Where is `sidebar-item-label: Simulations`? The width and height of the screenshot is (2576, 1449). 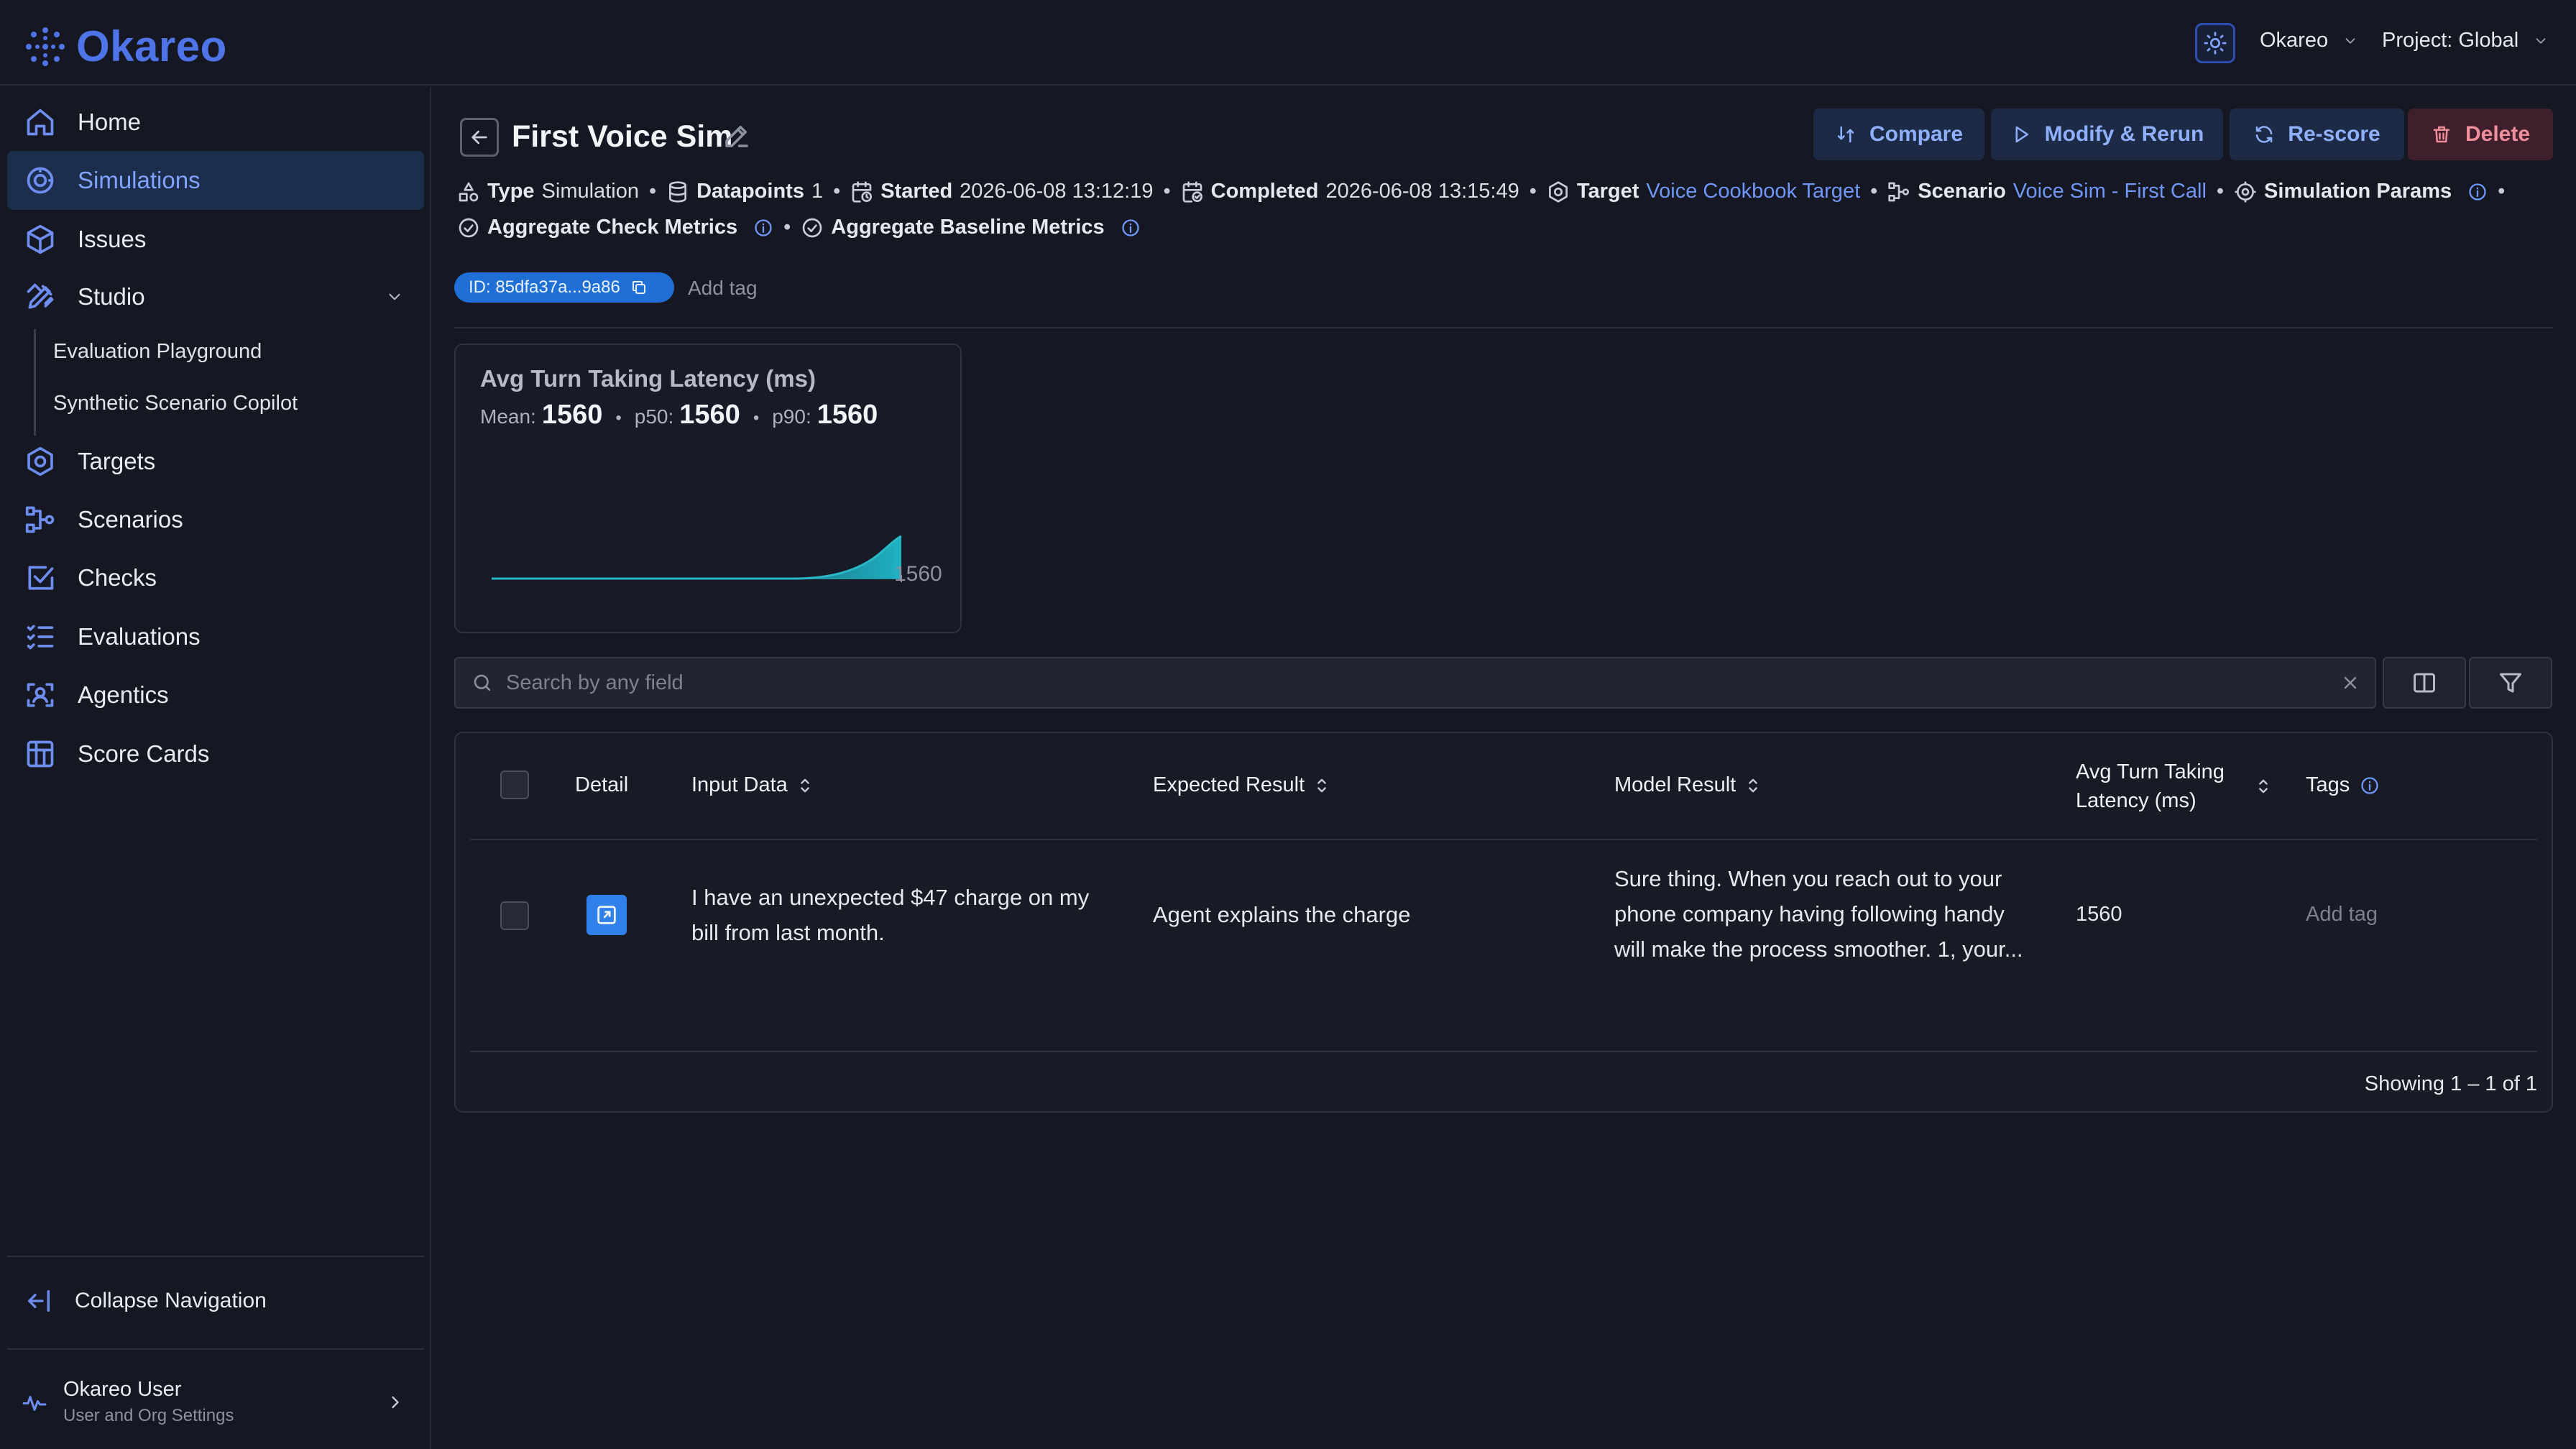
sidebar-item-label: Simulations is located at coordinates (139, 180).